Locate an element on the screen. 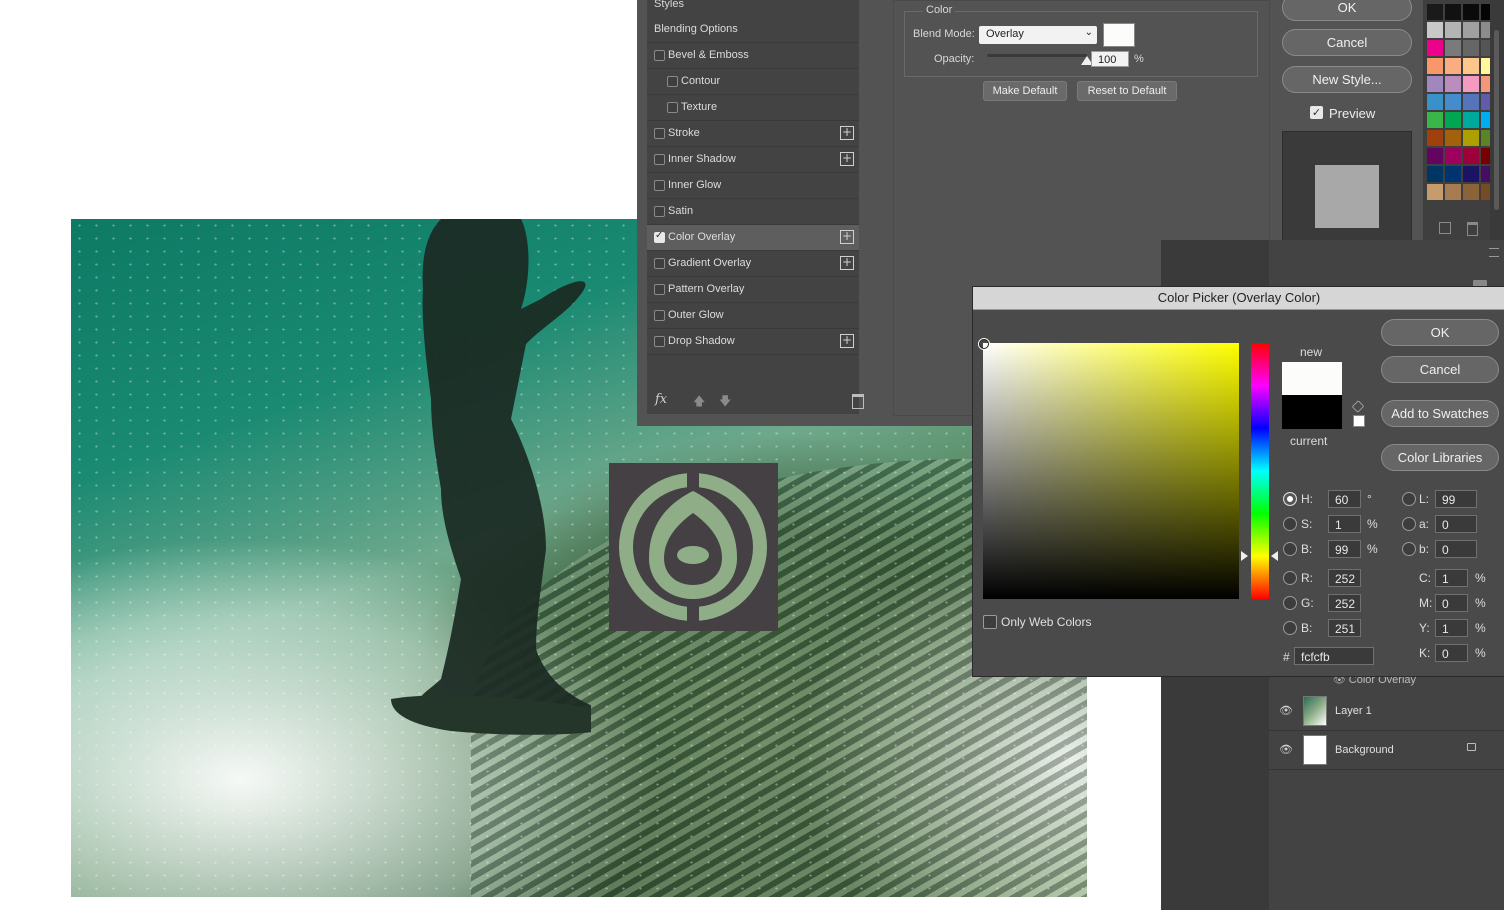  fx-icon: fx is located at coordinates (661, 399).